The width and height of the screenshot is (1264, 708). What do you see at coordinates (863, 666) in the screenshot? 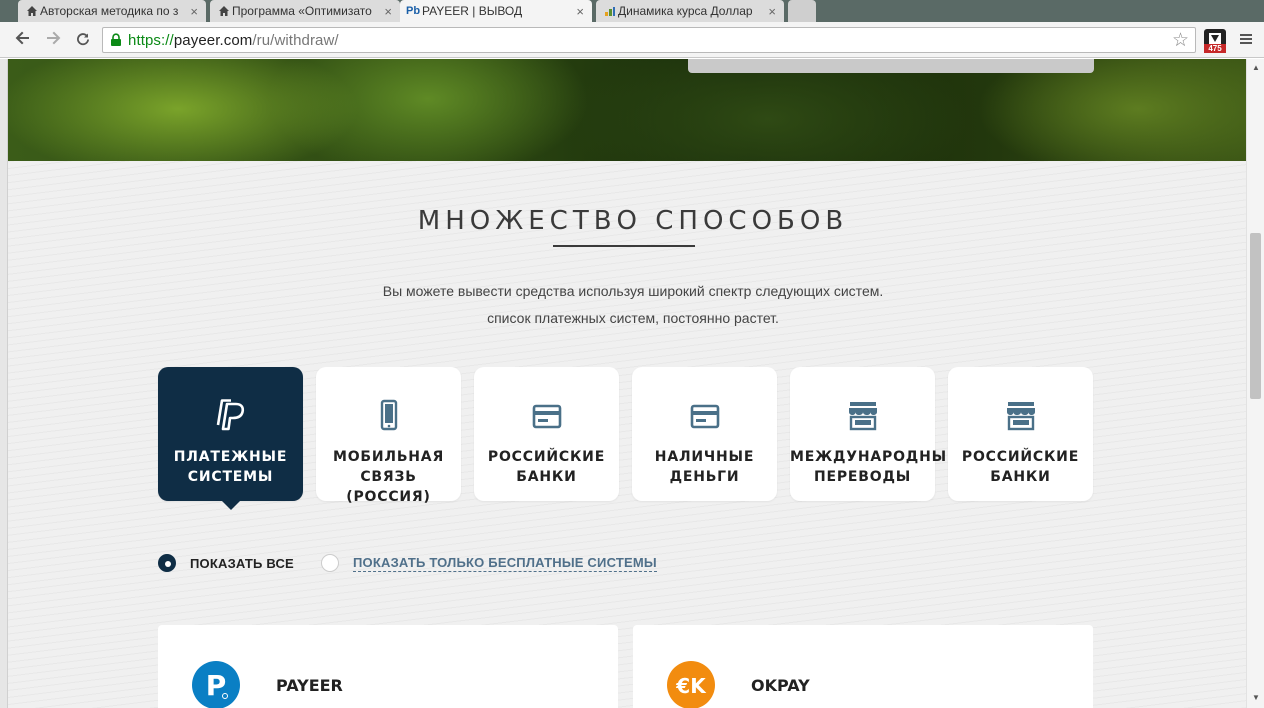
I see `payment-card-okpay: €K OKPAY` at bounding box center [863, 666].